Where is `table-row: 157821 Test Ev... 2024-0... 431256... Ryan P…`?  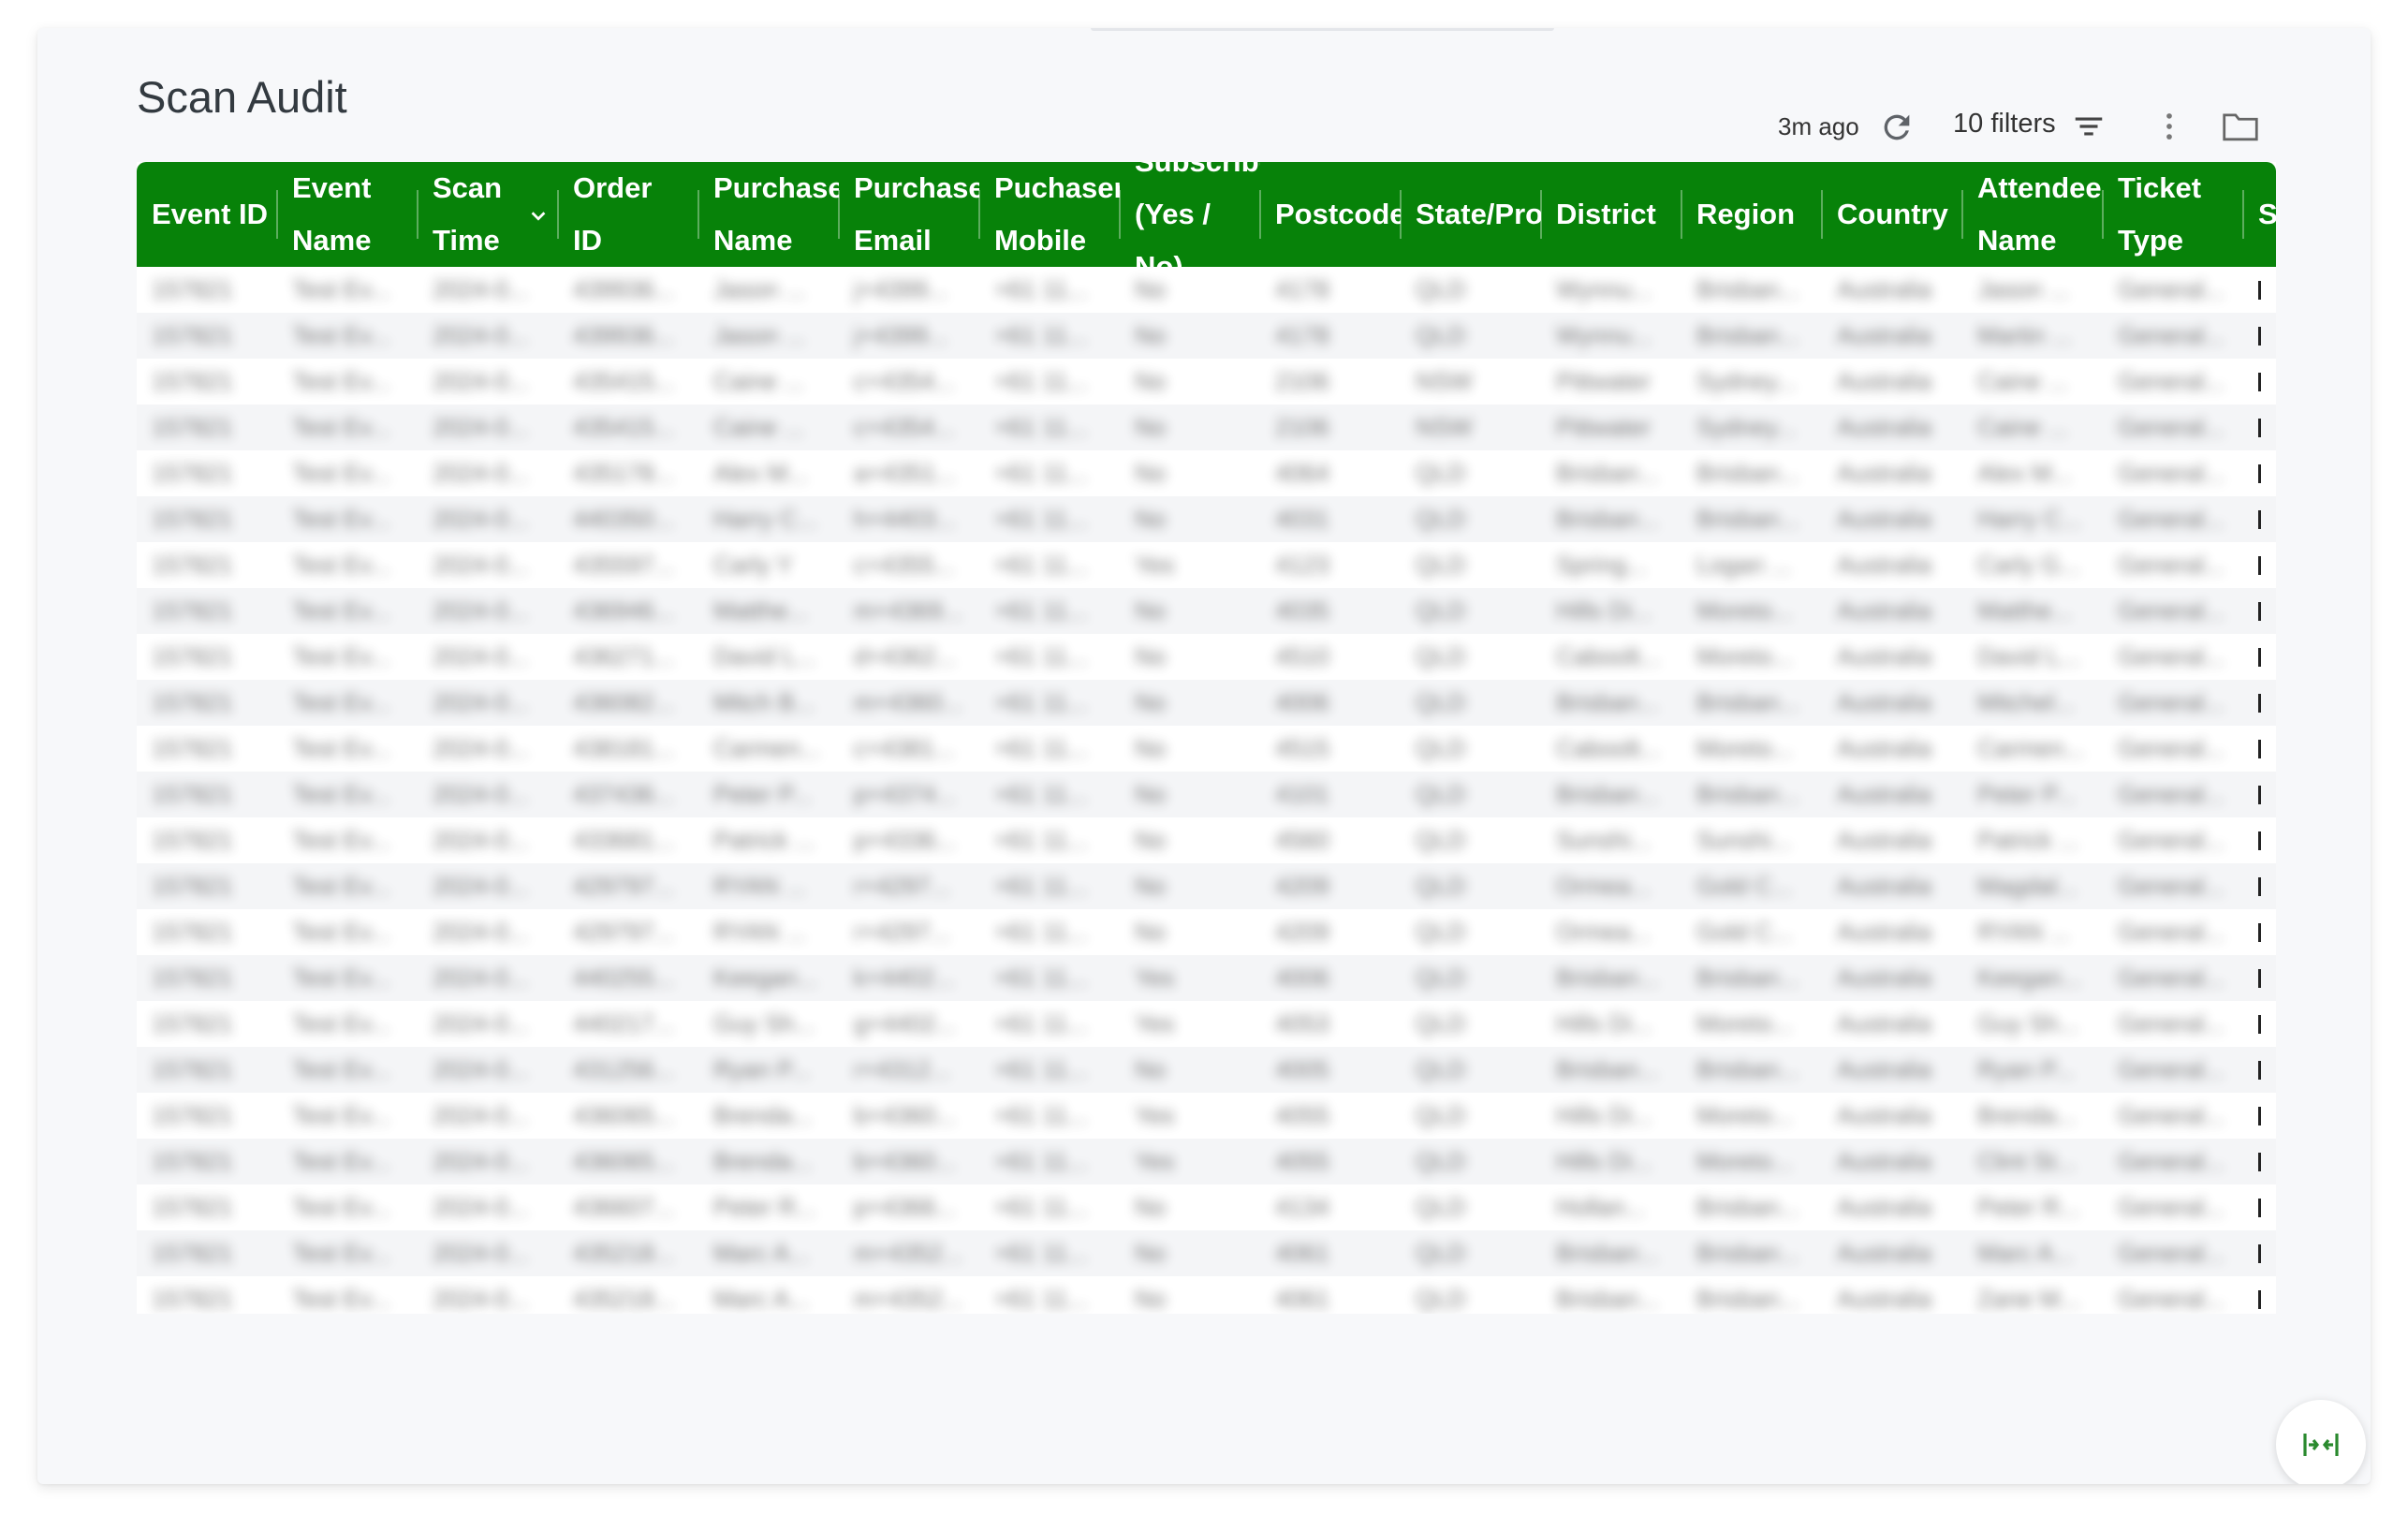
table-row: 157821 Test Ev... 2024-0... 431256... Ryan P… is located at coordinates (1206, 1070).